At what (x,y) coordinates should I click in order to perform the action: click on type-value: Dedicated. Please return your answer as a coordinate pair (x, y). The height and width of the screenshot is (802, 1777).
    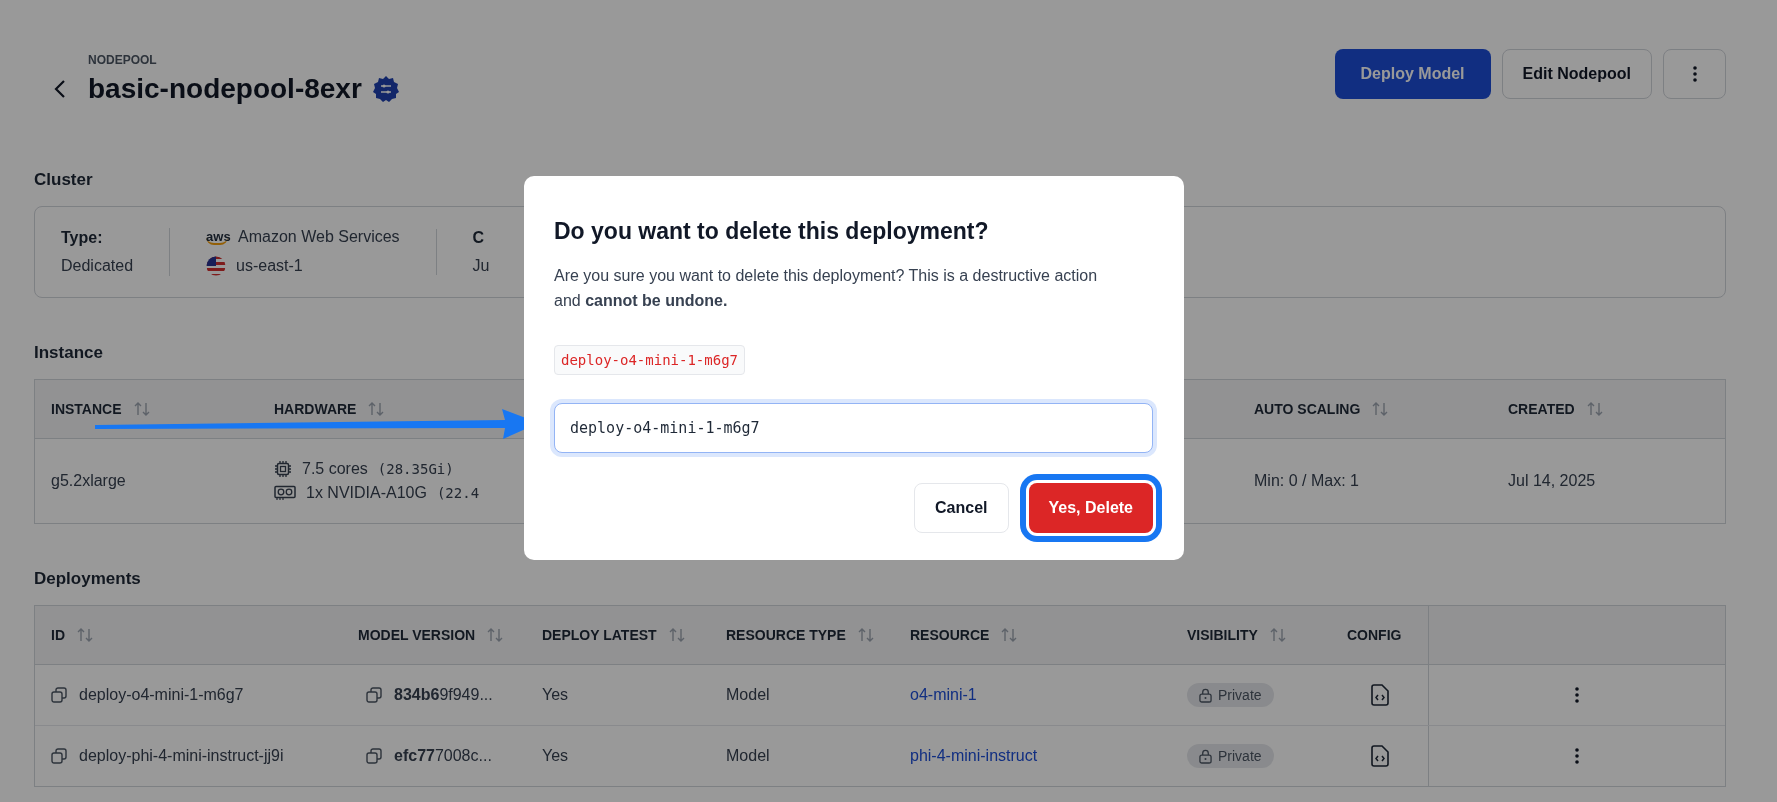
    Looking at the image, I should click on (97, 266).